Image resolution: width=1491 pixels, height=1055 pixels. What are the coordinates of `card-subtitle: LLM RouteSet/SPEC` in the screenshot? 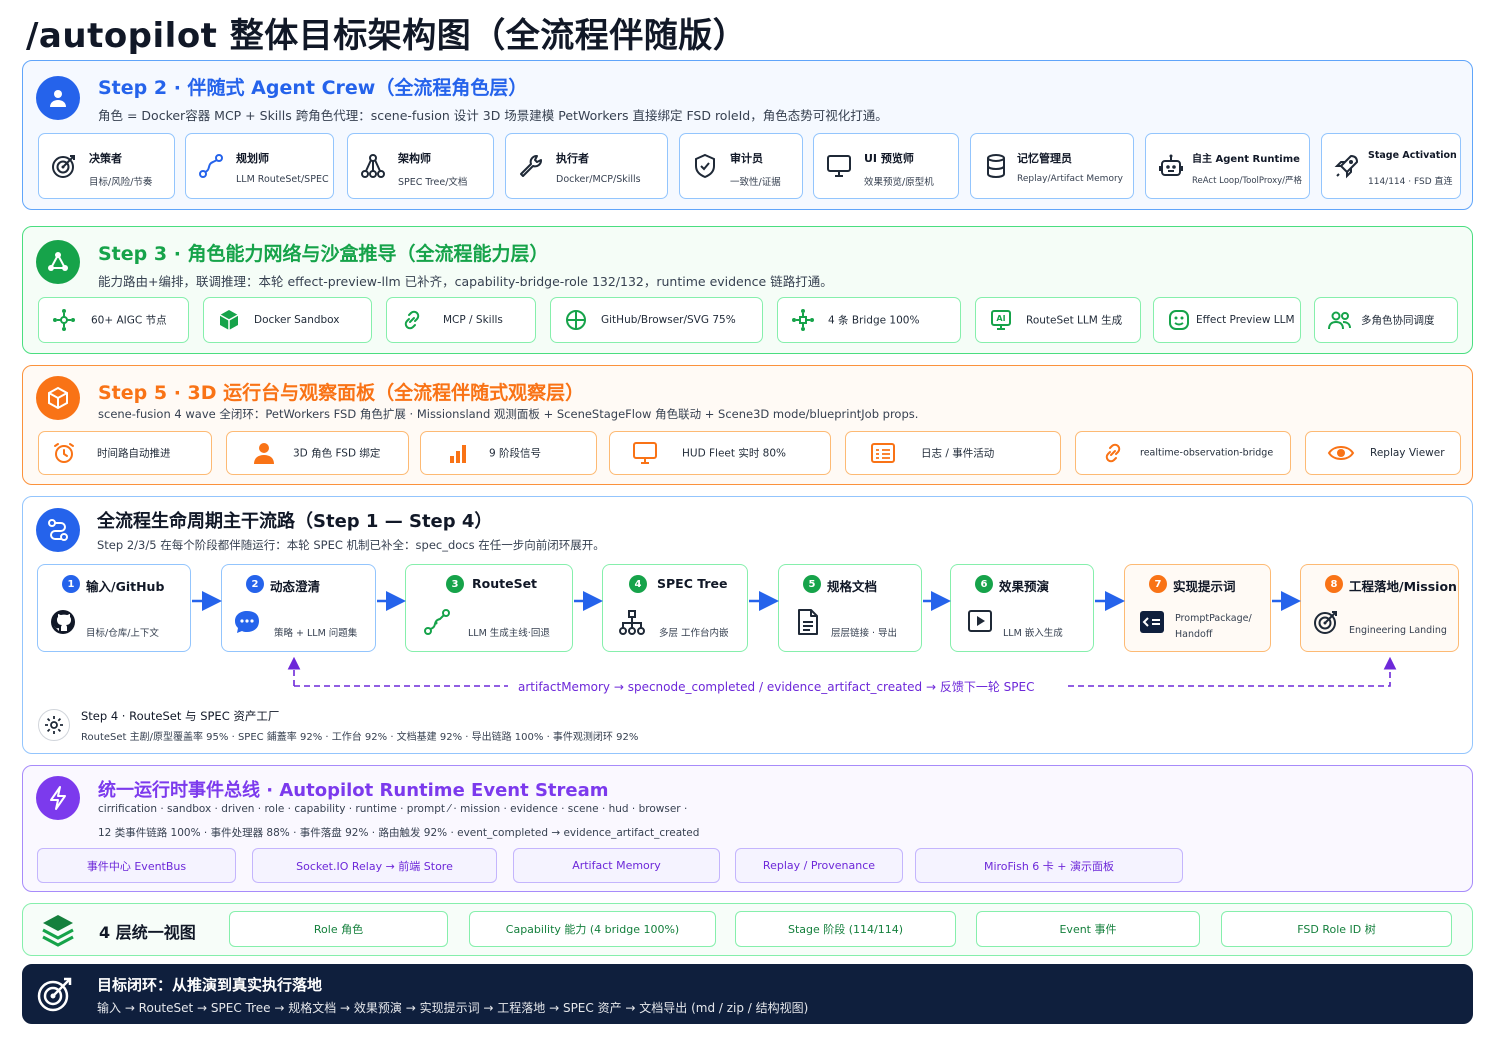 It's located at (282, 179).